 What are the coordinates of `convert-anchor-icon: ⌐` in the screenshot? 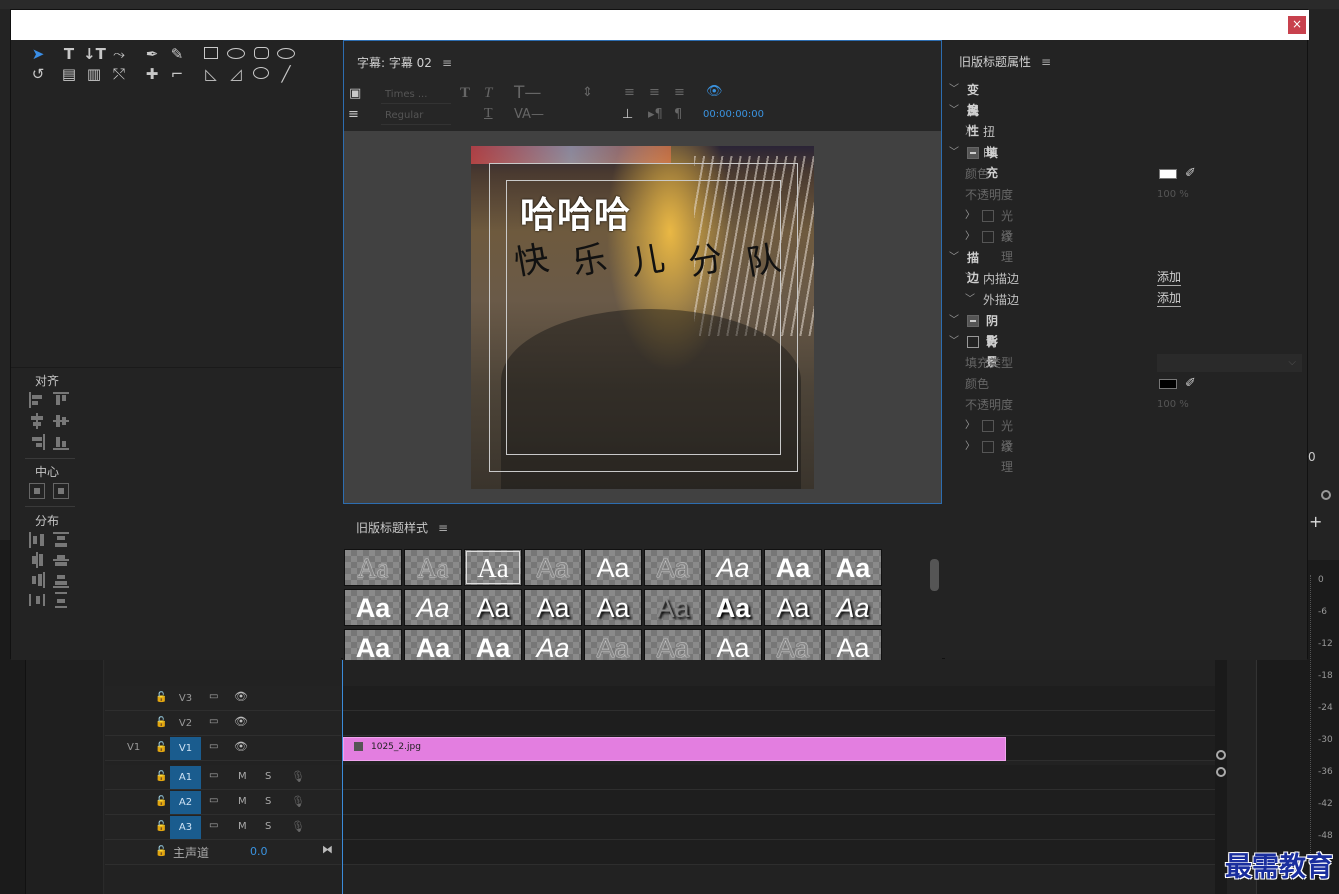 It's located at (177, 74).